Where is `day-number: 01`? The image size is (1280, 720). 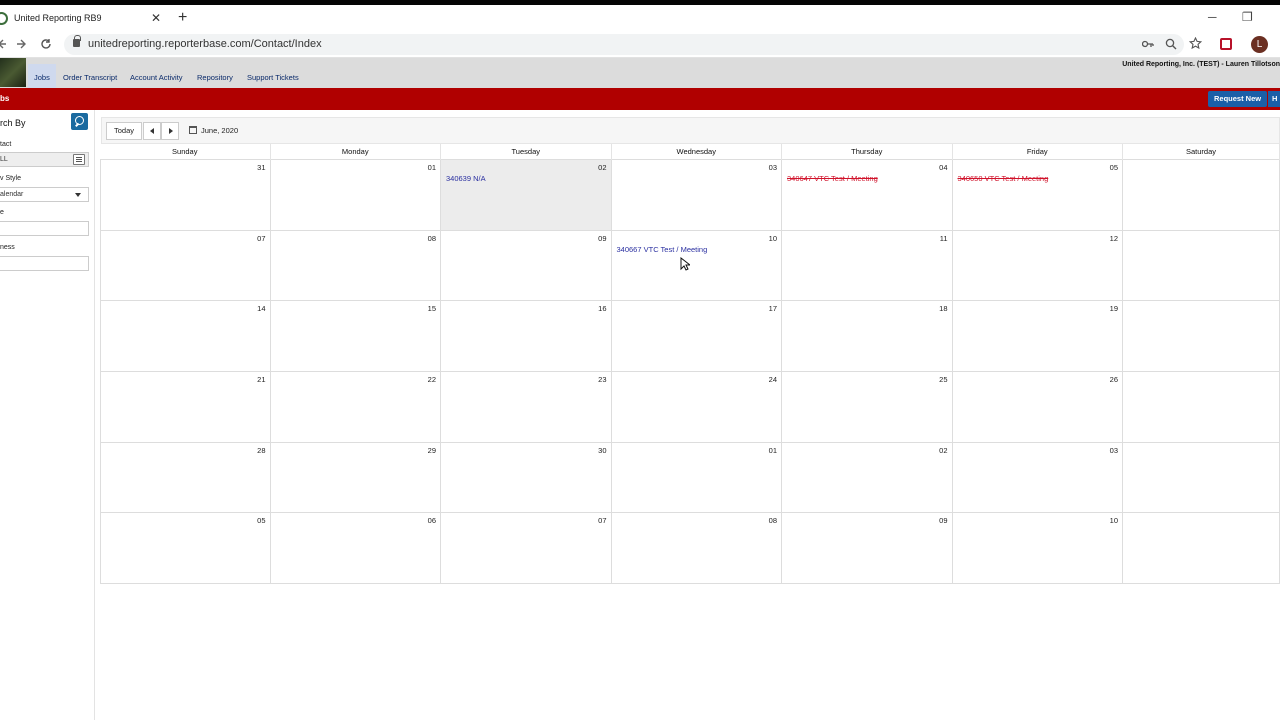 day-number: 01 is located at coordinates (772, 450).